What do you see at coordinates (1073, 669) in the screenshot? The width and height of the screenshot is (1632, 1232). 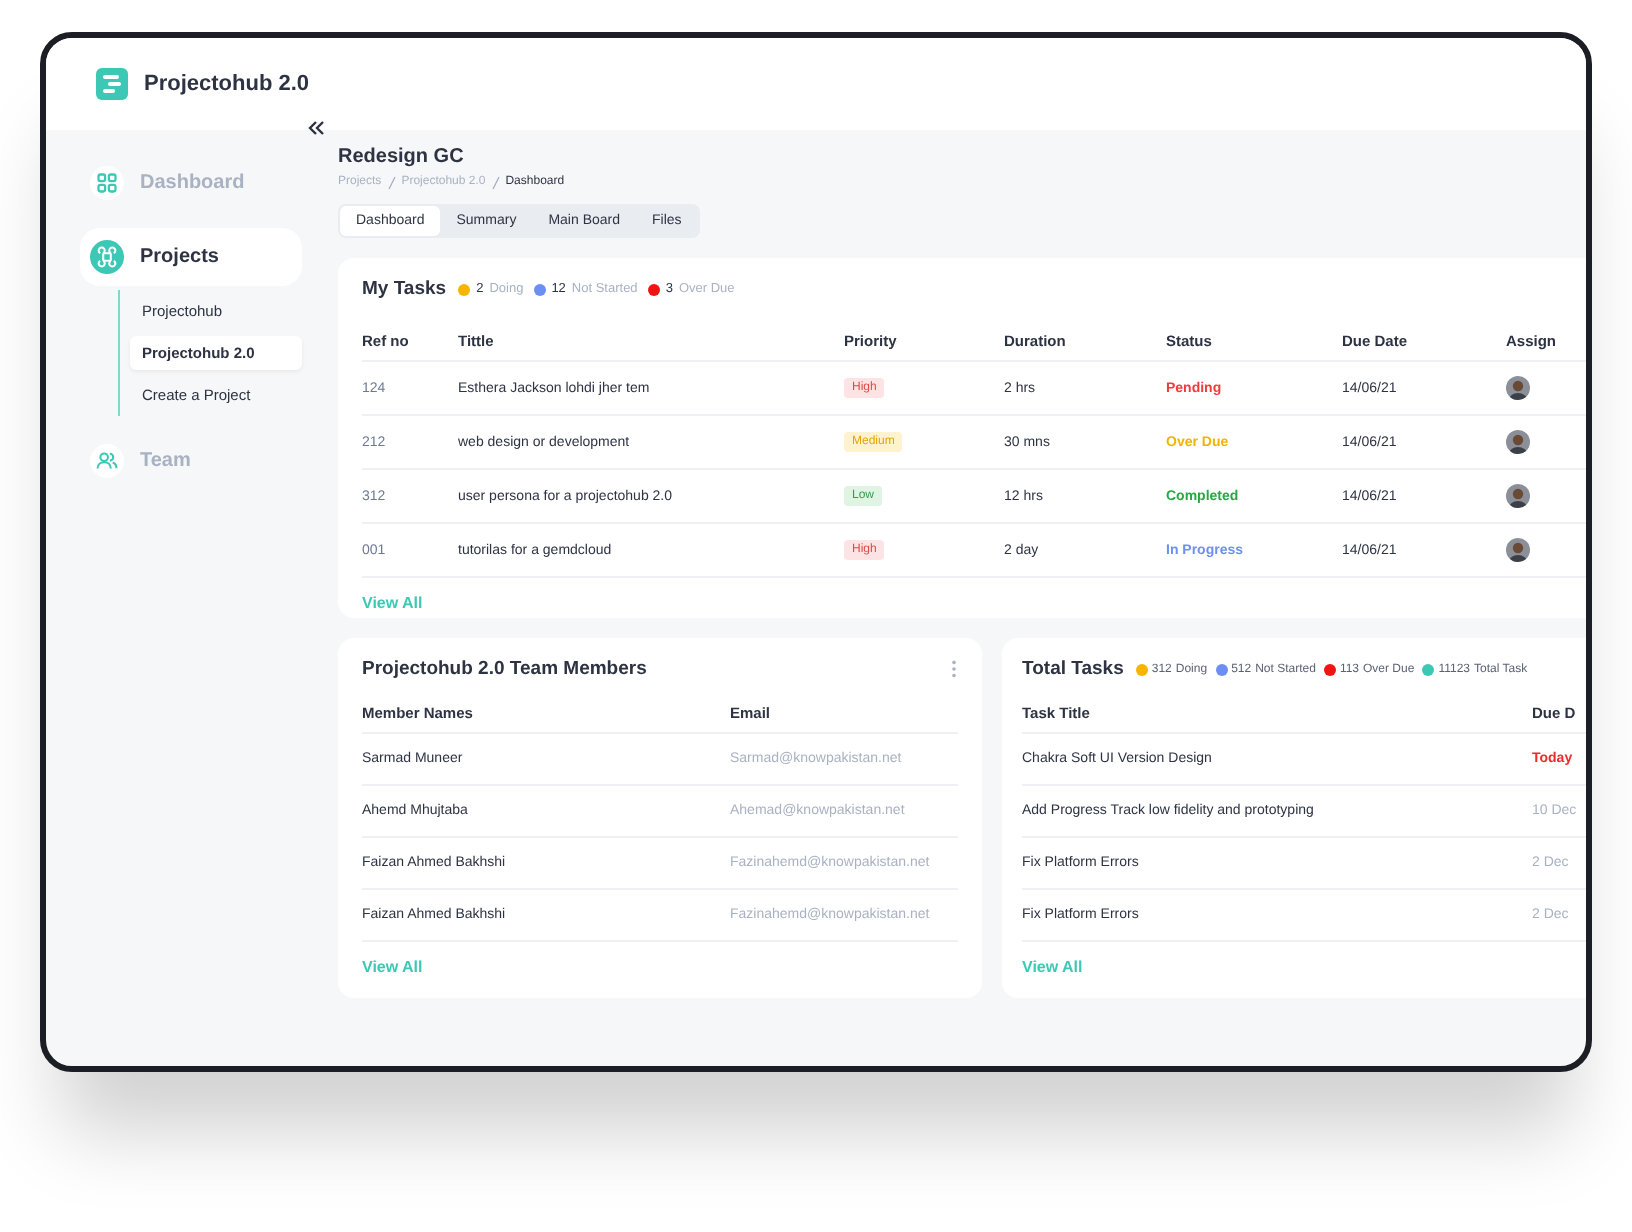 I see `card-title: Total Tasks` at bounding box center [1073, 669].